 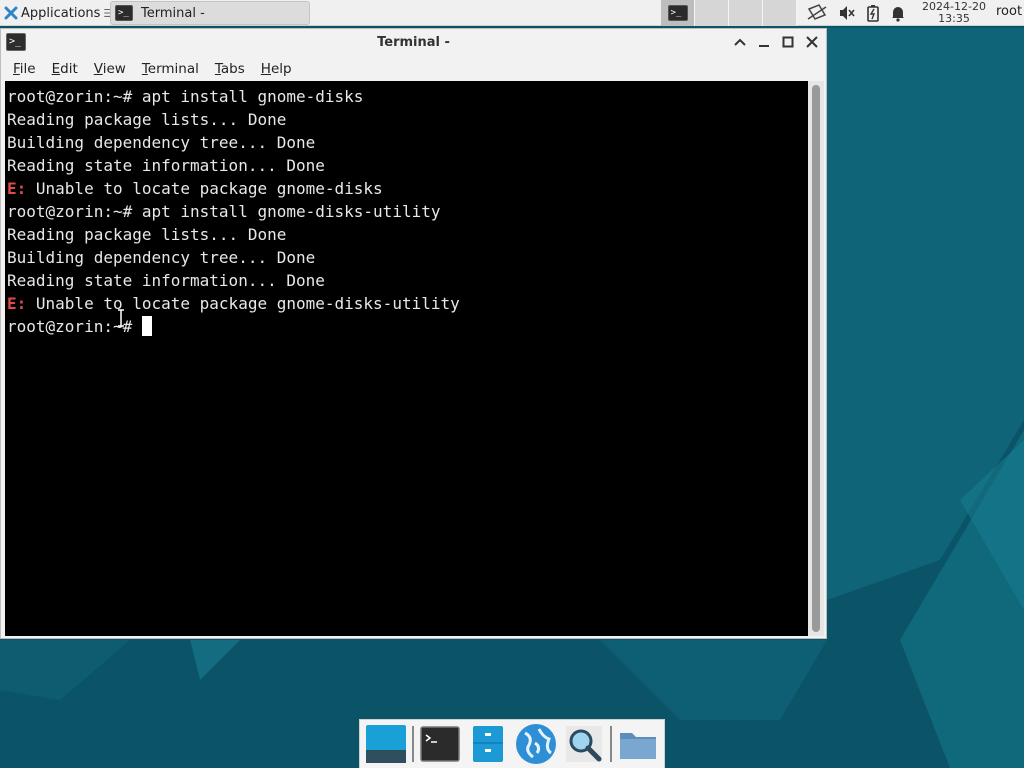 I want to click on menu-view: View, so click(x=110, y=69).